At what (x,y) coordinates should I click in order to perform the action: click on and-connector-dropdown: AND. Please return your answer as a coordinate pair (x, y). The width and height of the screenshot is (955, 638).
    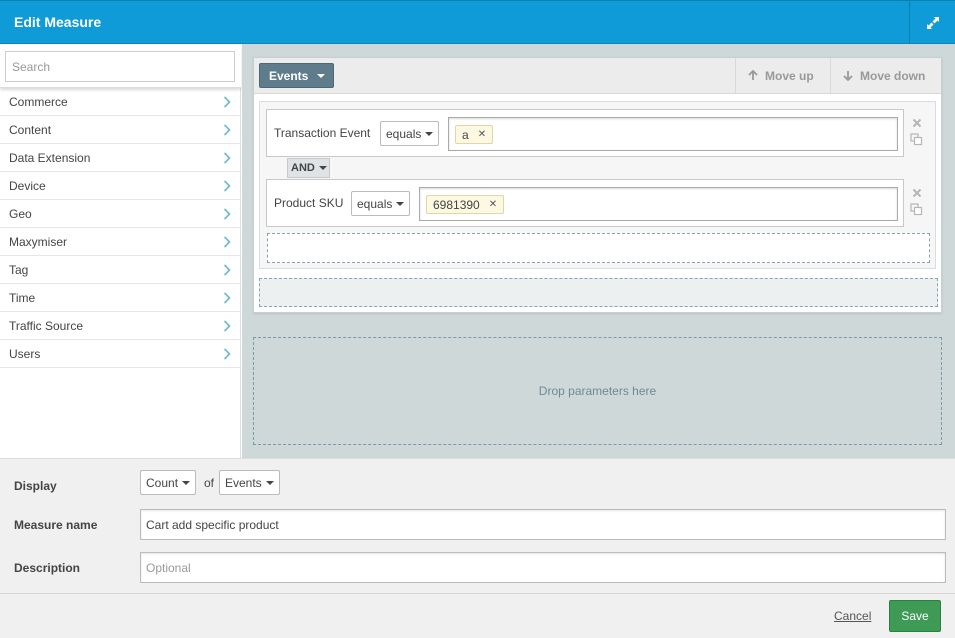
    Looking at the image, I should click on (308, 168).